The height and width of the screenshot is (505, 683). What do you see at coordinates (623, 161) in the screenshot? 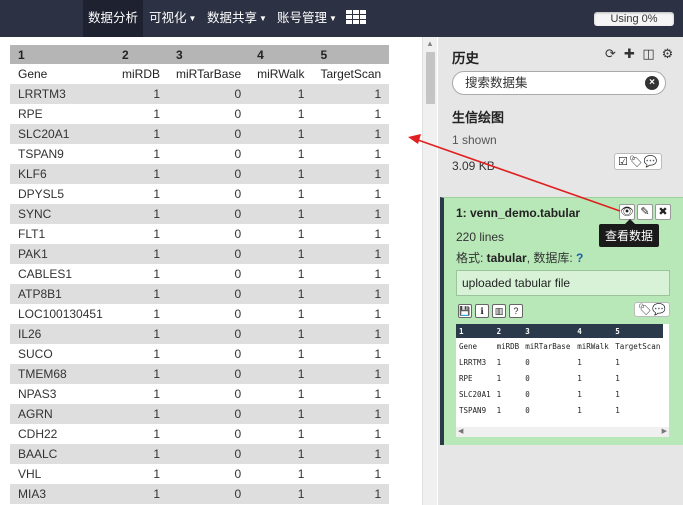
I see `select-items-icon: ☑` at bounding box center [623, 161].